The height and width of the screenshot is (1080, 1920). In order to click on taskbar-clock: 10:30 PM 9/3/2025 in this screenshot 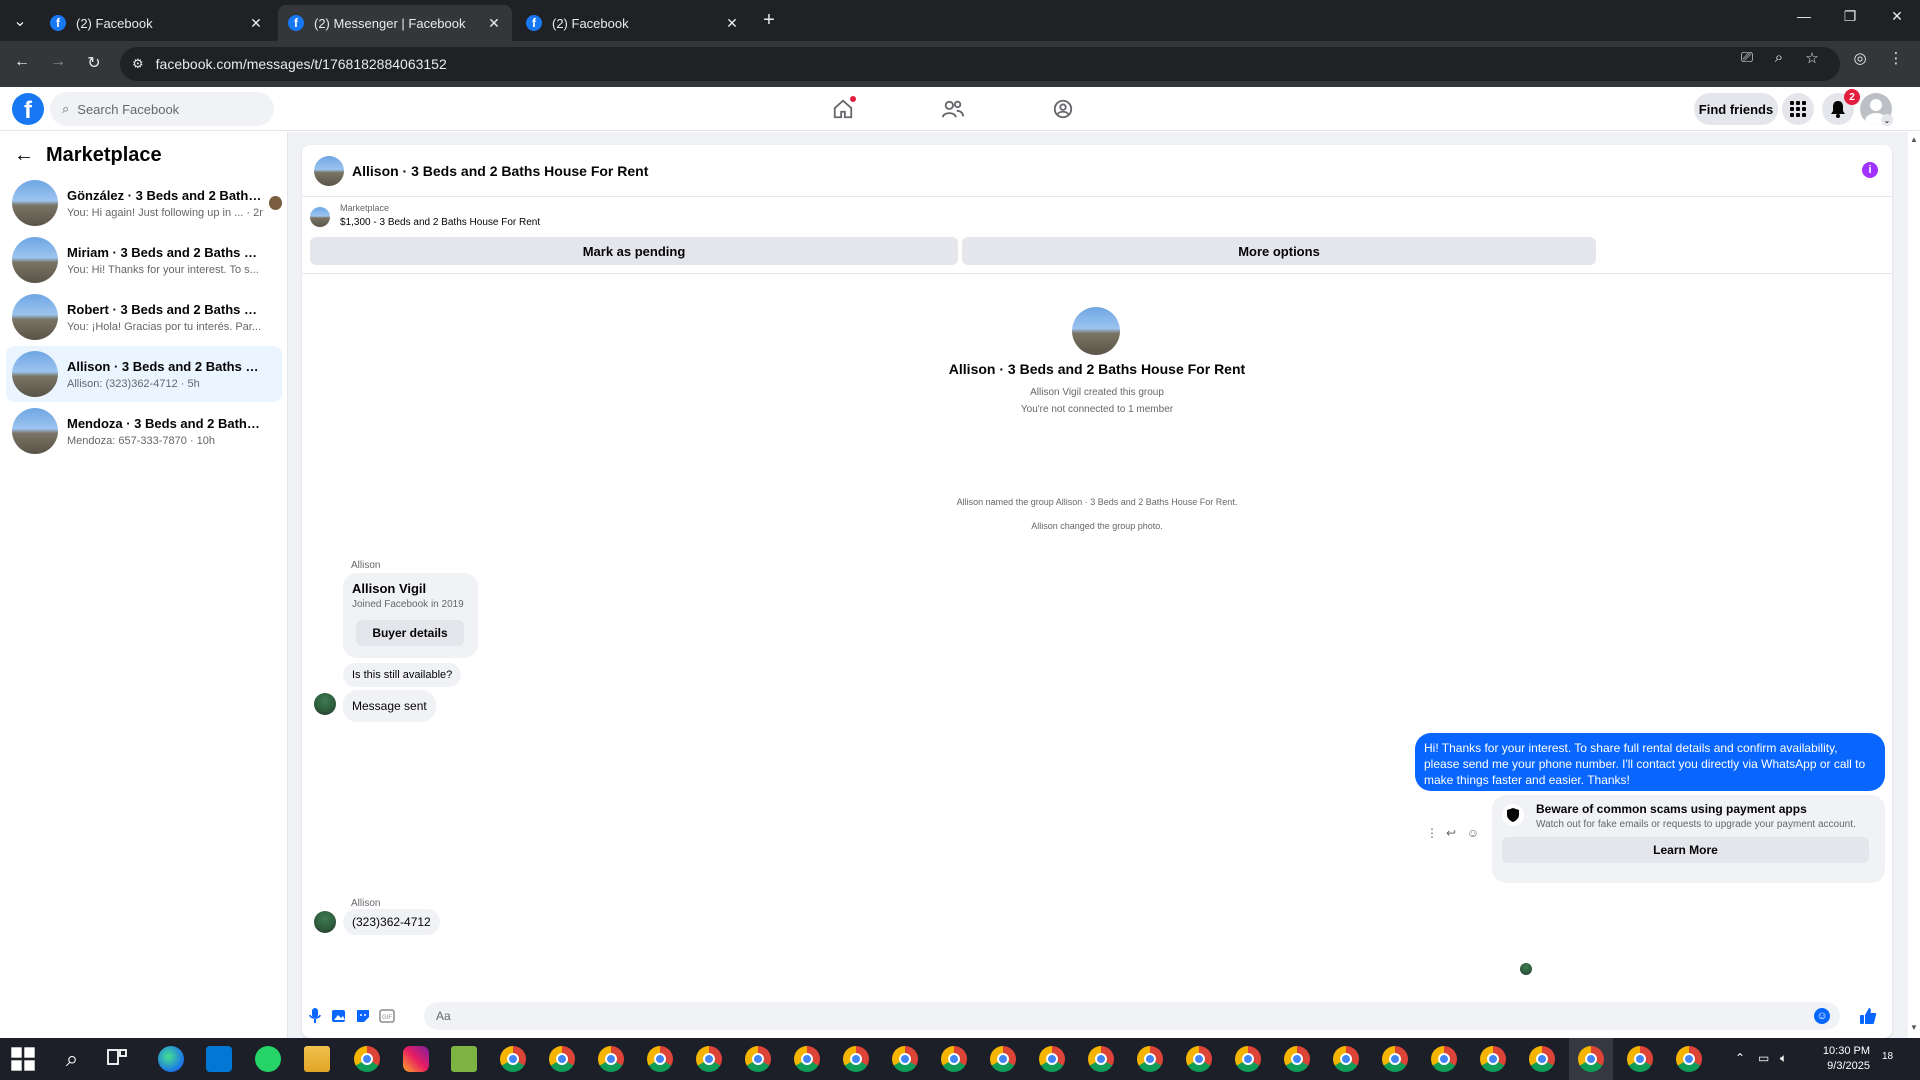, I will do `click(1825, 1059)`.